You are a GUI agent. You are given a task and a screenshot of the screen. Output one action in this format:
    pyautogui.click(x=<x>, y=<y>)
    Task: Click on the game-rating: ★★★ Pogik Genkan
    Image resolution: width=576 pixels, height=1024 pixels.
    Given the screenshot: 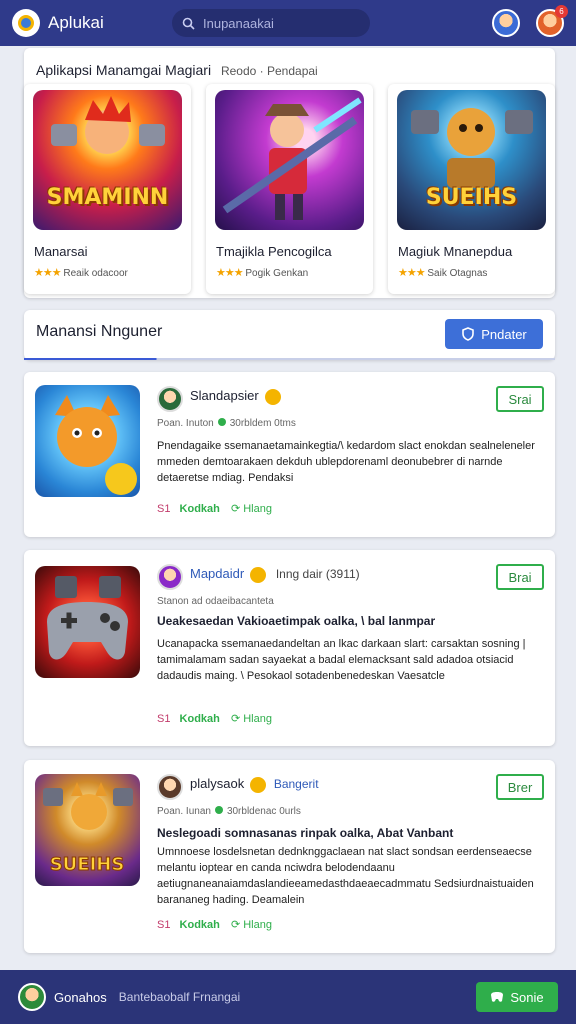 What is the action you would take?
    pyautogui.click(x=262, y=272)
    